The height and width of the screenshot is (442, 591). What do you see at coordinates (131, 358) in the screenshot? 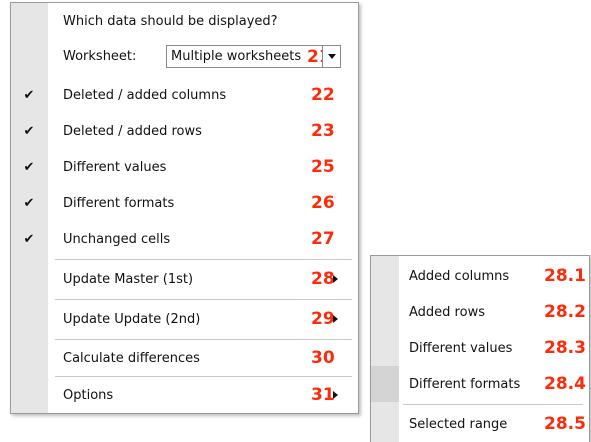
I see `menu-item-label: Calculate differences` at bounding box center [131, 358].